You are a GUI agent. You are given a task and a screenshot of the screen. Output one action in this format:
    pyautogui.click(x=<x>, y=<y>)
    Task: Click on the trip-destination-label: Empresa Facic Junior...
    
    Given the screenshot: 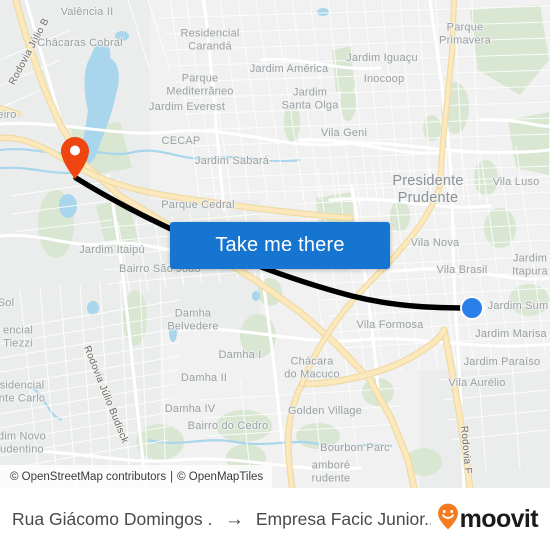 What is the action you would take?
    pyautogui.click(x=343, y=519)
    